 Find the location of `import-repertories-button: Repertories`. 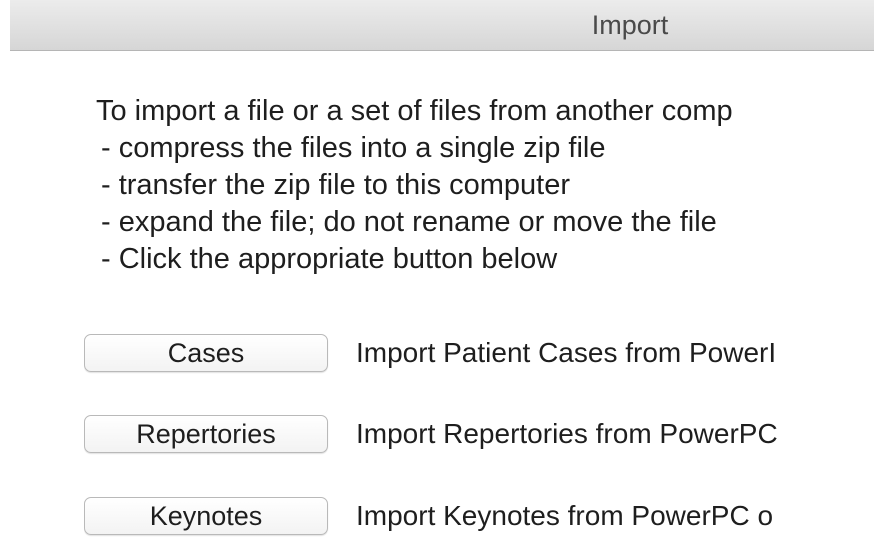

import-repertories-button: Repertories is located at coordinates (206, 434).